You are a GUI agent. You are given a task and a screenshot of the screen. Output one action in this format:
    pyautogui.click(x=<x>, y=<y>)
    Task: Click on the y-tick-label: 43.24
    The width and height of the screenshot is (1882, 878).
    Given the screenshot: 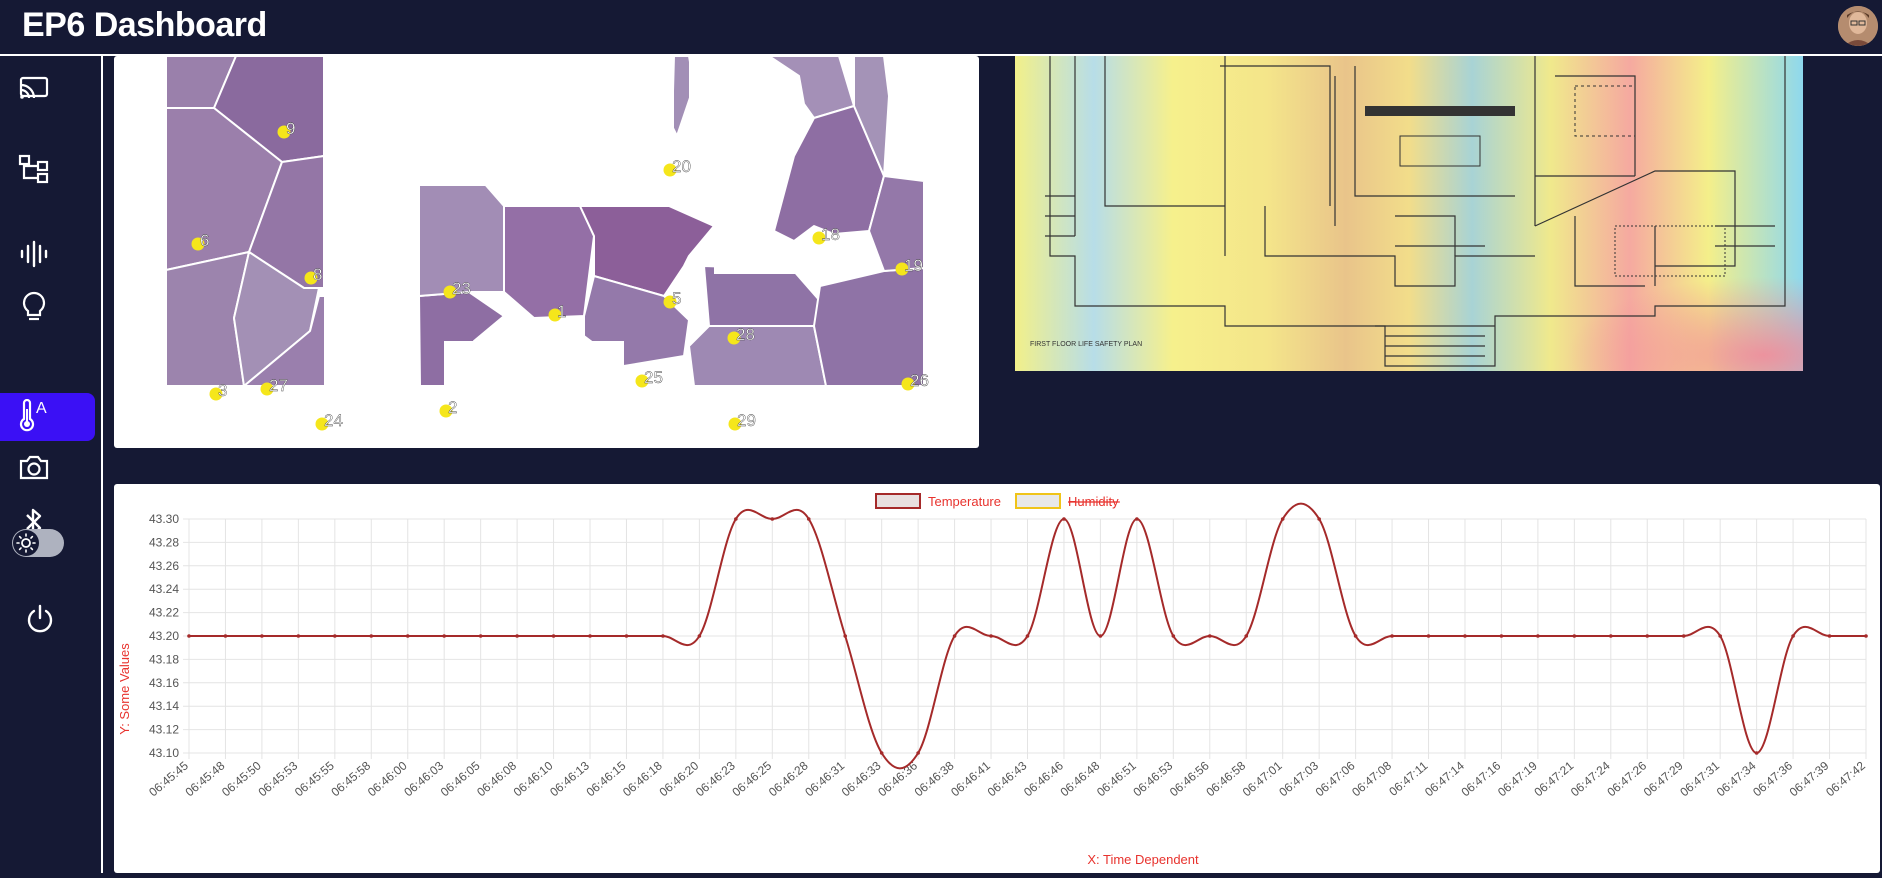 What is the action you would take?
    pyautogui.click(x=164, y=589)
    